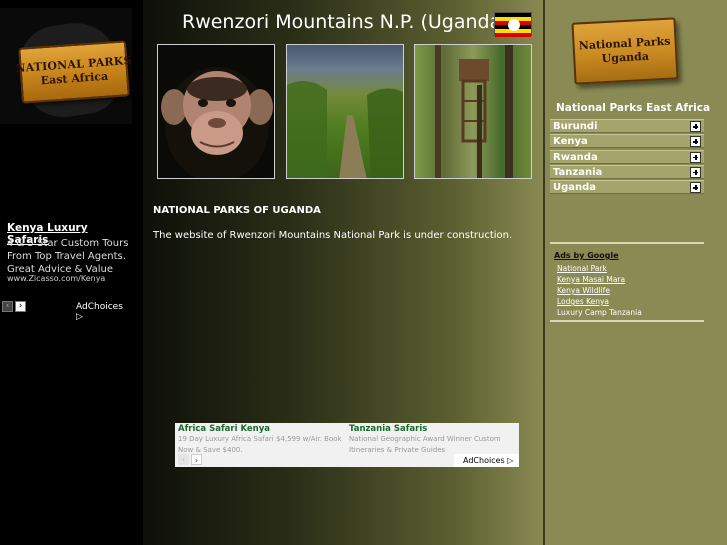  What do you see at coordinates (591, 279) in the screenshot?
I see `google-ad-link: Kenya Masai Mara` at bounding box center [591, 279].